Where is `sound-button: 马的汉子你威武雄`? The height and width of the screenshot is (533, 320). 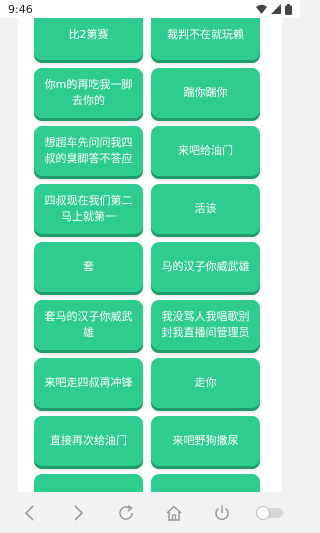 sound-button: 马的汉子你威武雄 is located at coordinates (205, 267).